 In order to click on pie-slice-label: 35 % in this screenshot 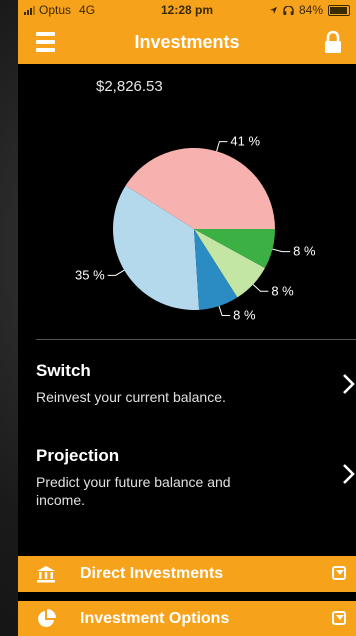, I will do `click(90, 274)`.